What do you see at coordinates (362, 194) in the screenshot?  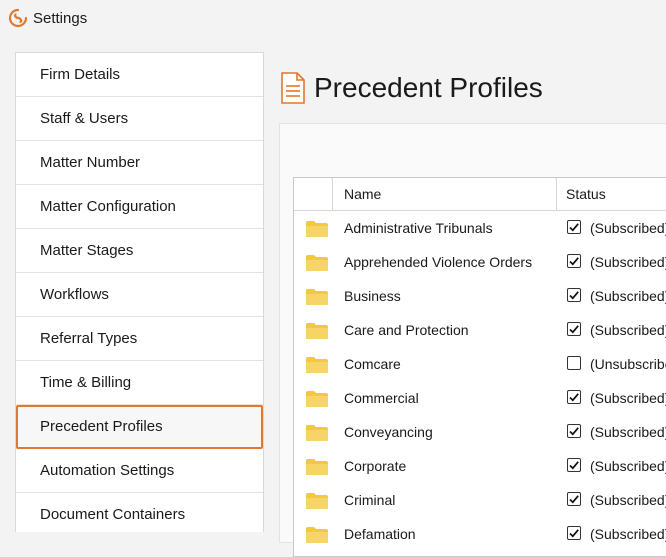 I see `column-header-name: Name` at bounding box center [362, 194].